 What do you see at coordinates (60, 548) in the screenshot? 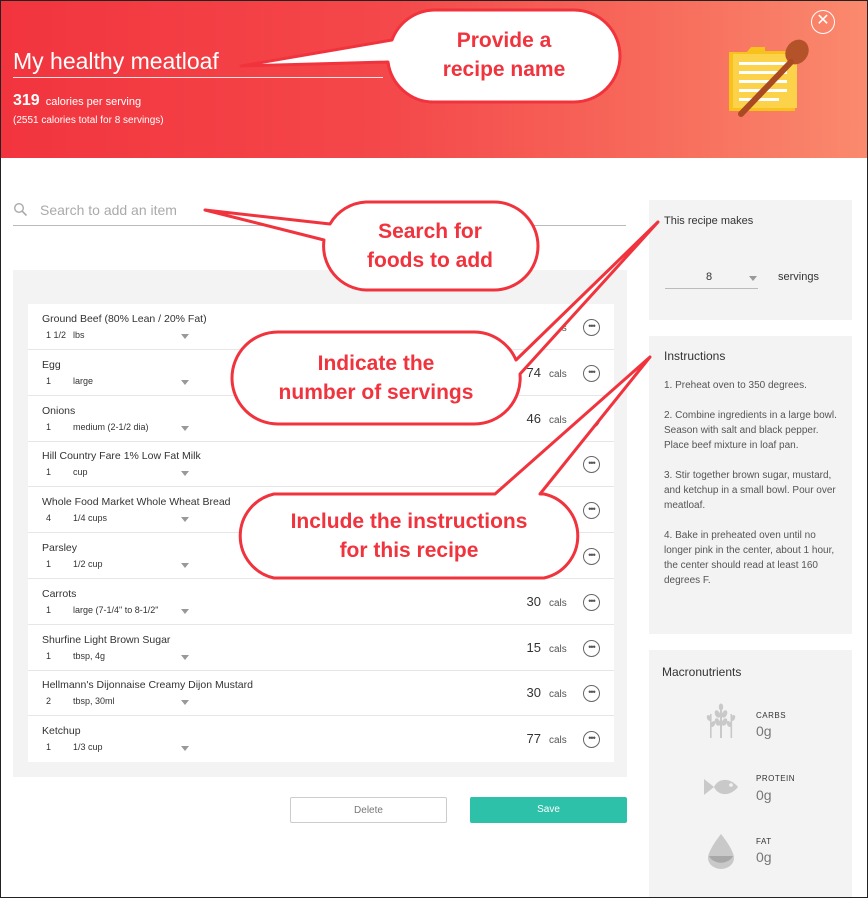
I see `ingredient-name: Parsley` at bounding box center [60, 548].